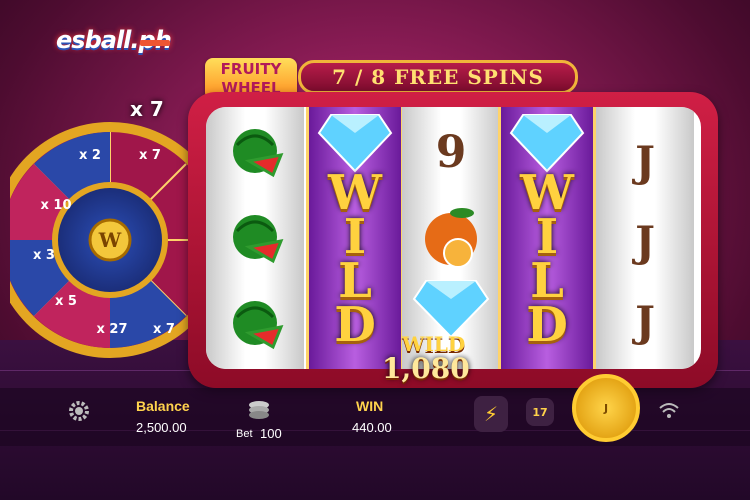  I want to click on reel-5: J J J, so click(645, 238).